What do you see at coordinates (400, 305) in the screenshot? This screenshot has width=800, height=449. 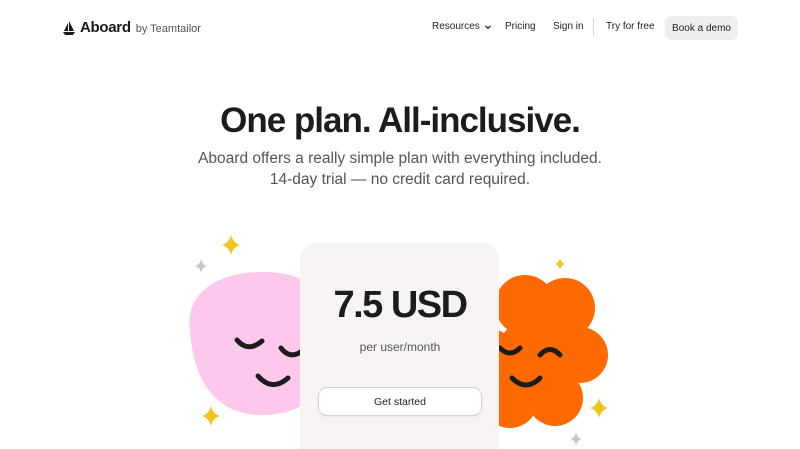 I see `plan-price: 7.5 USD` at bounding box center [400, 305].